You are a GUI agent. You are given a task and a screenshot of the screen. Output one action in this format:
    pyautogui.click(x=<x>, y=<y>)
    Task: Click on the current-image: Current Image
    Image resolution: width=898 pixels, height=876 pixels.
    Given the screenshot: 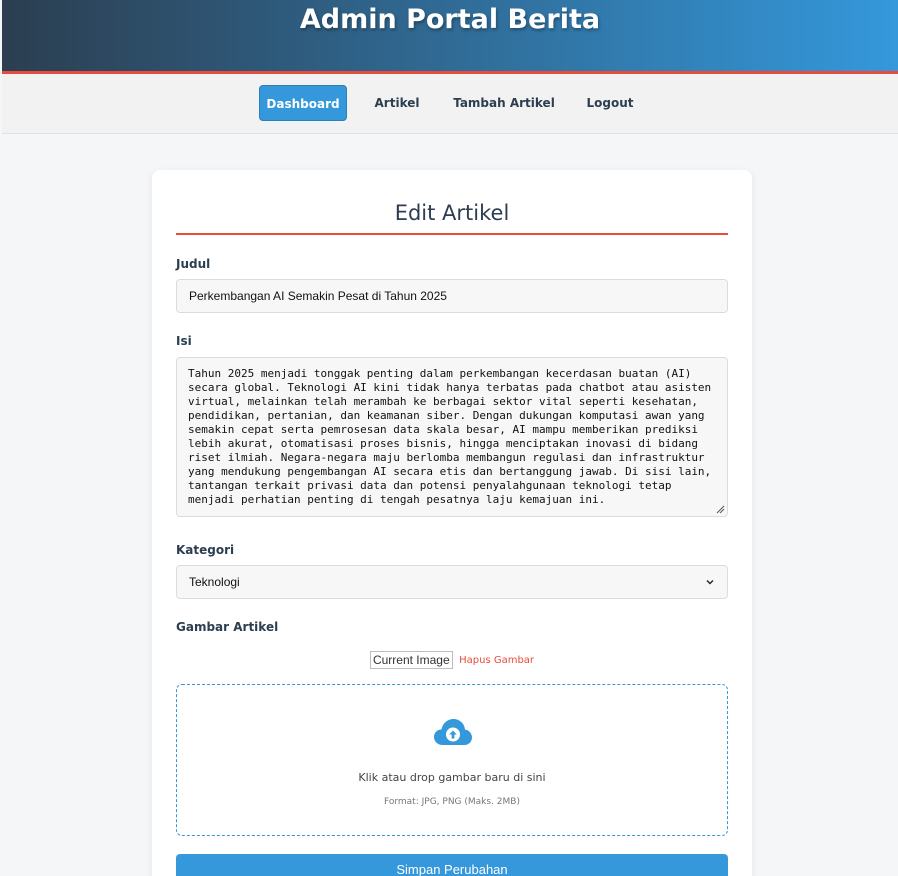 What is the action you would take?
    pyautogui.click(x=411, y=660)
    